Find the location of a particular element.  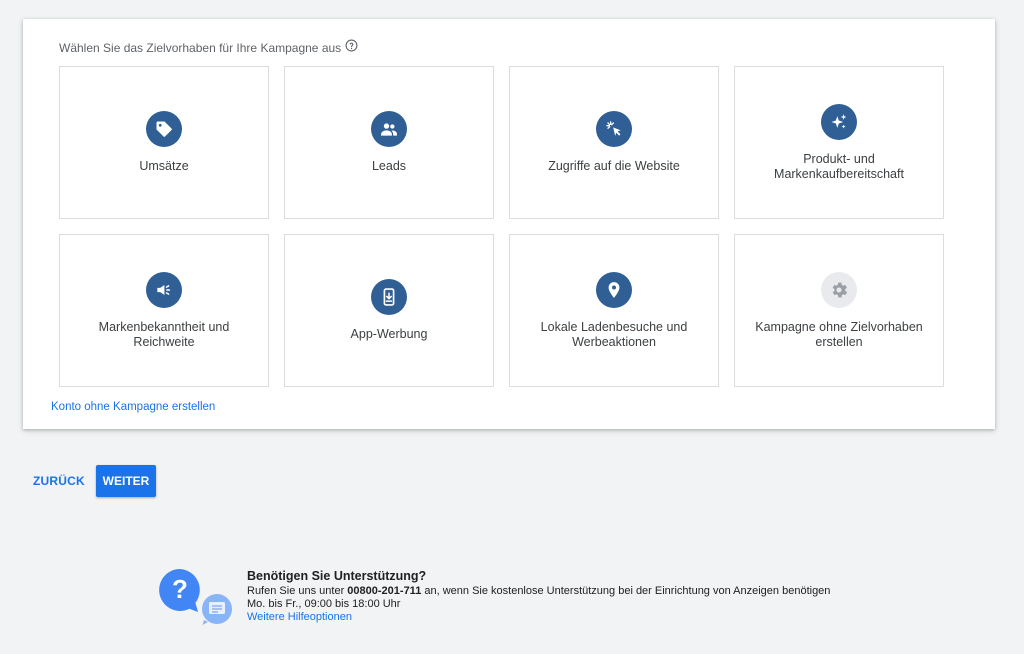

goal-label: Zugriffe auf die Website is located at coordinates (614, 166).